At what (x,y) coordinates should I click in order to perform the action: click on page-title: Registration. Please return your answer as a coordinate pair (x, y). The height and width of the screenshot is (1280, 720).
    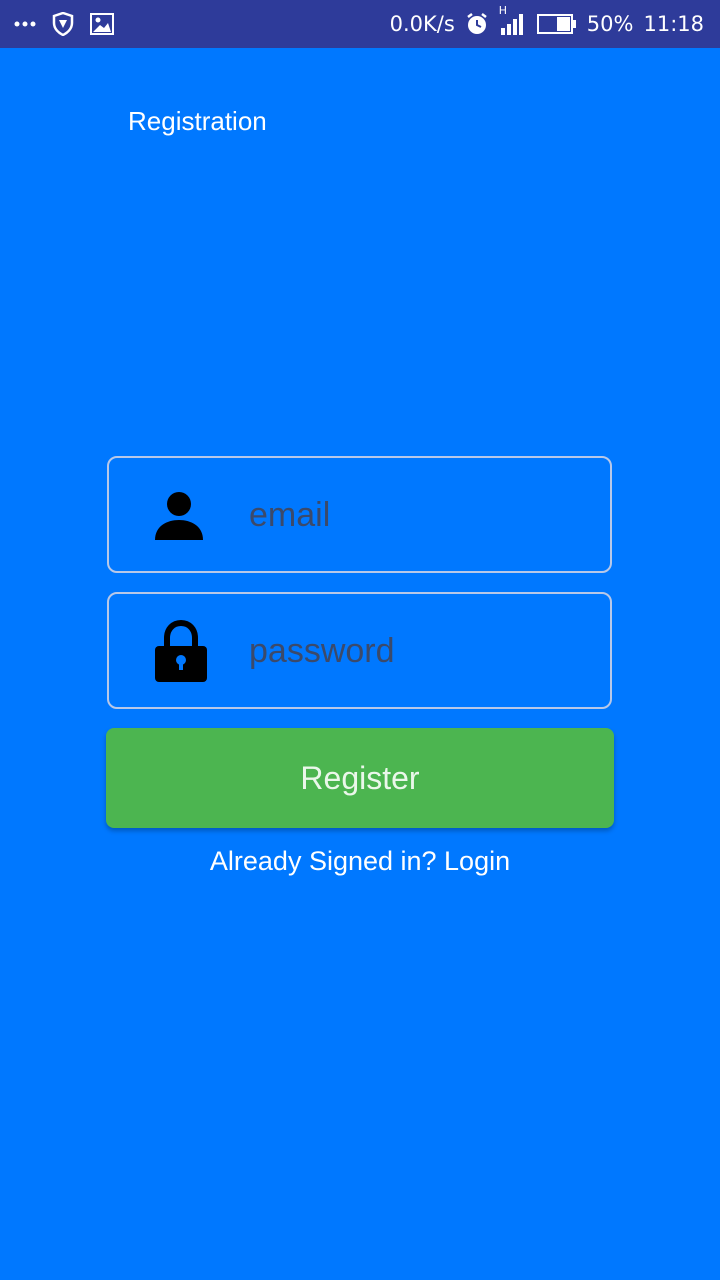
    Looking at the image, I should click on (197, 121).